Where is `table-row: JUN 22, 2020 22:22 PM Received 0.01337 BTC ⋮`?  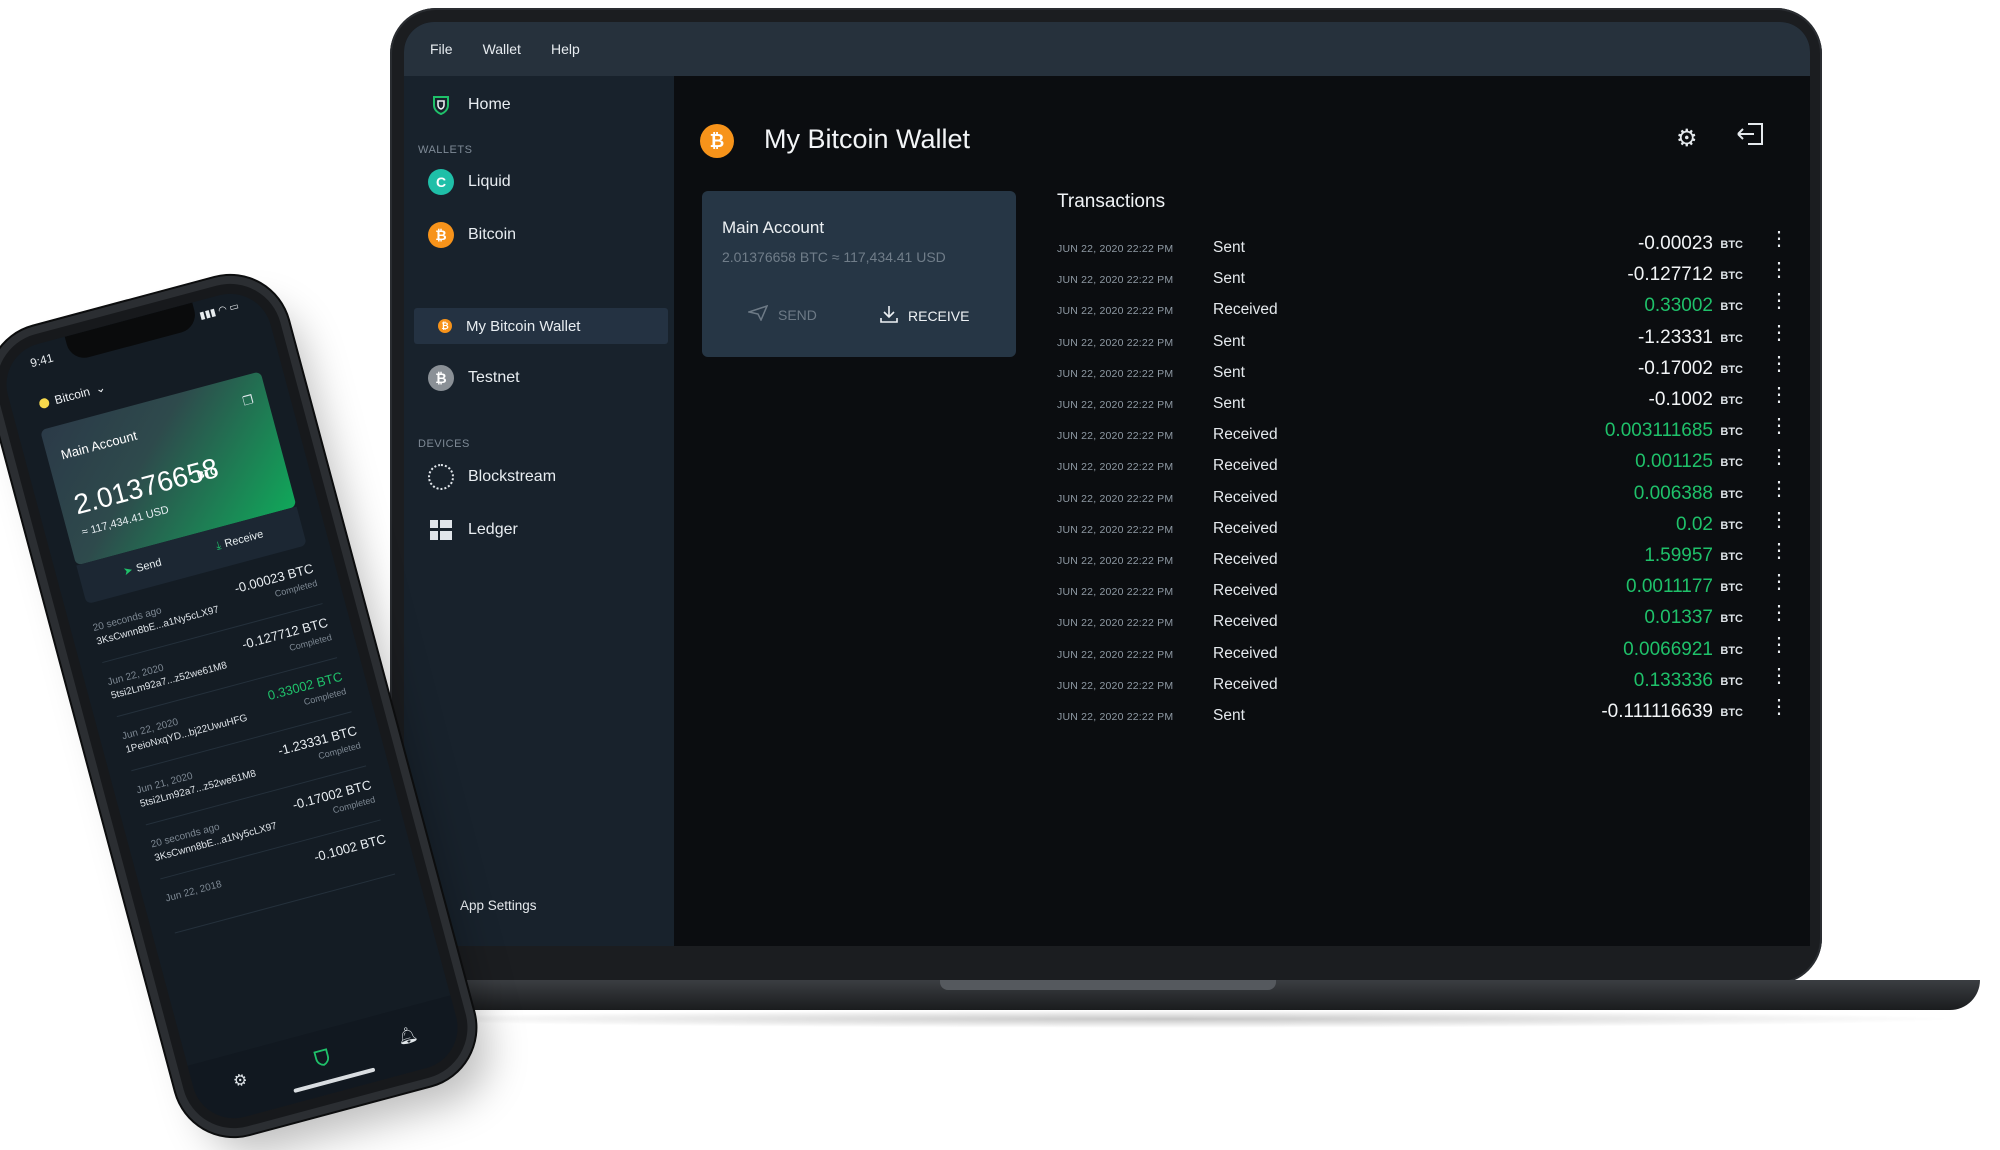 table-row: JUN 22, 2020 22:22 PM Received 0.01337 BTC ⋮ is located at coordinates (1423, 622).